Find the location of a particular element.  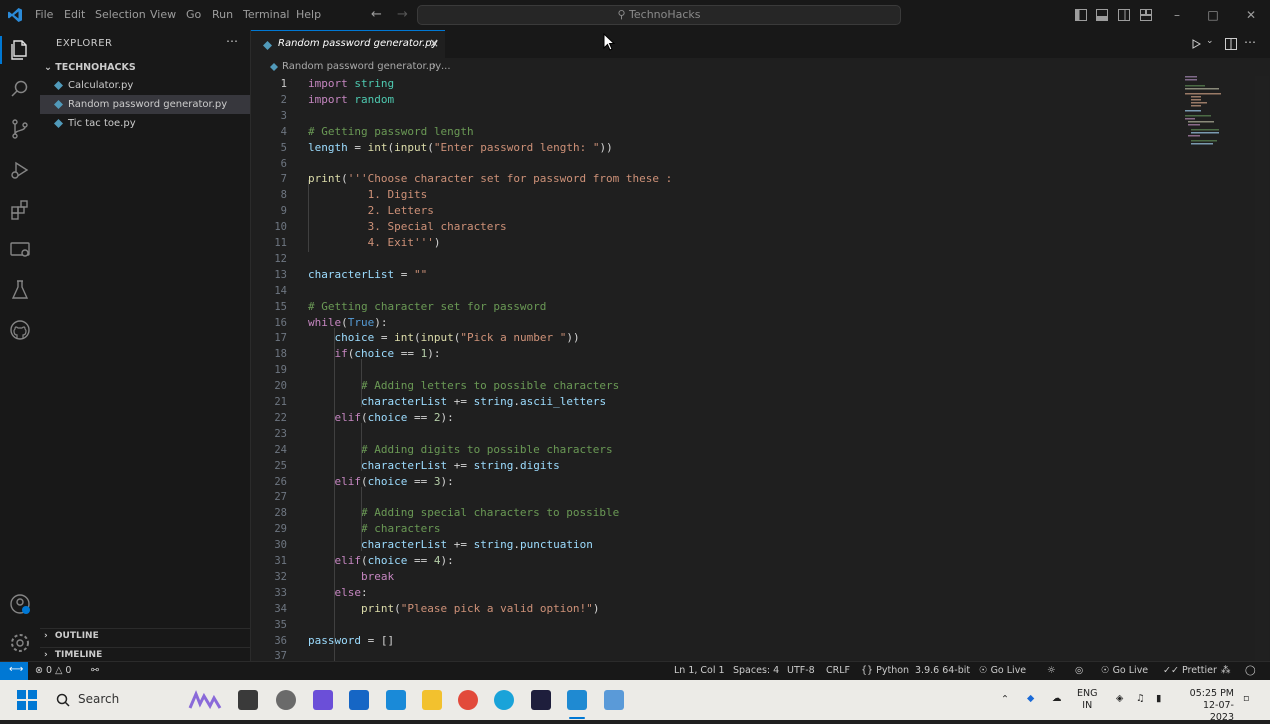

search-icon is located at coordinates (20, 89).